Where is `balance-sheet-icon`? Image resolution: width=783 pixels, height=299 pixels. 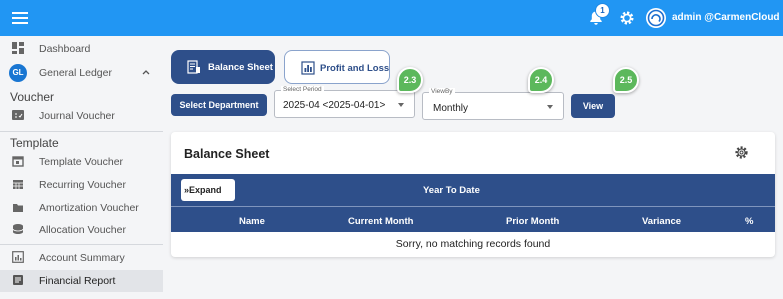 balance-sheet-icon is located at coordinates (193, 67).